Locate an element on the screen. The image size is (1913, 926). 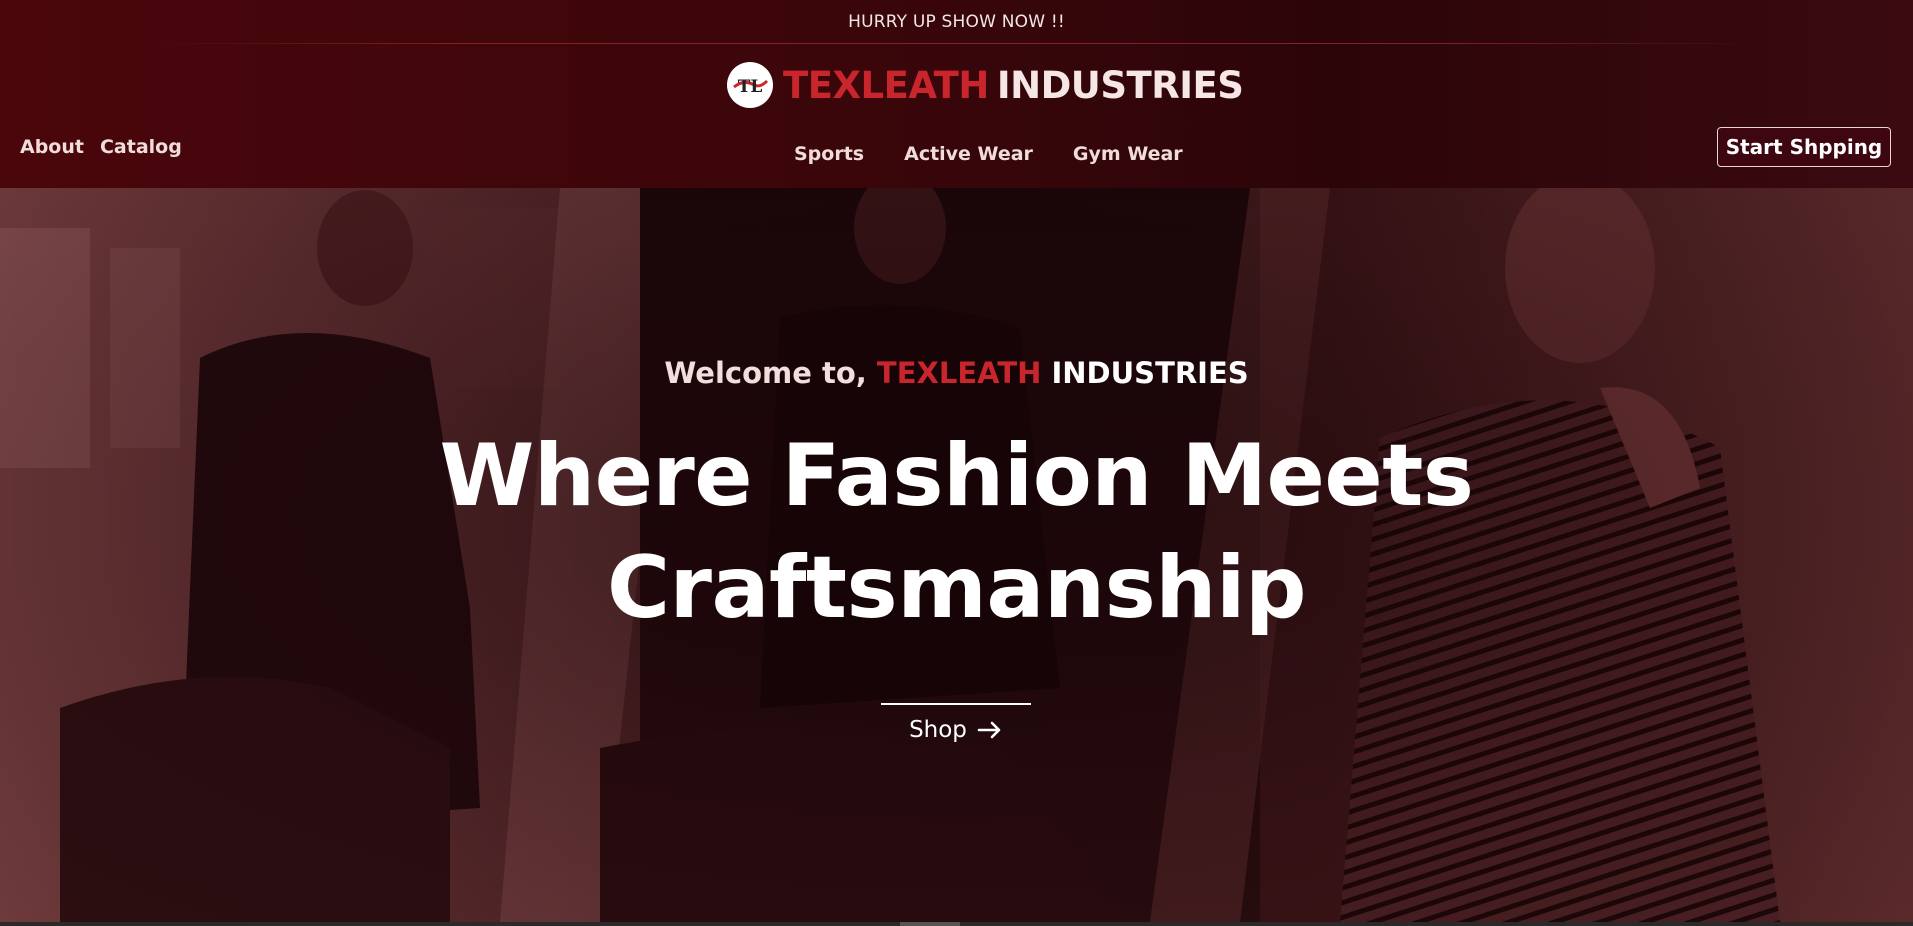
hero-welcome-text: Welcome to, TEXLEATH INDUSTRIES is located at coordinates (956, 373).